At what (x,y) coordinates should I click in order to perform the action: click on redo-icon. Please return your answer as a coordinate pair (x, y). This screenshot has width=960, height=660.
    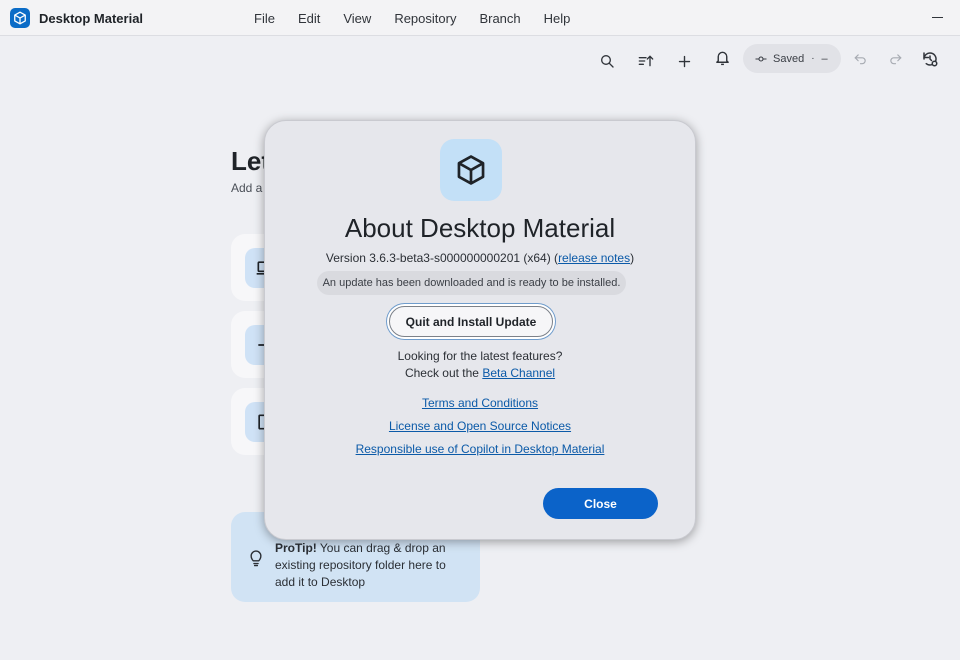
    Looking at the image, I should click on (895, 59).